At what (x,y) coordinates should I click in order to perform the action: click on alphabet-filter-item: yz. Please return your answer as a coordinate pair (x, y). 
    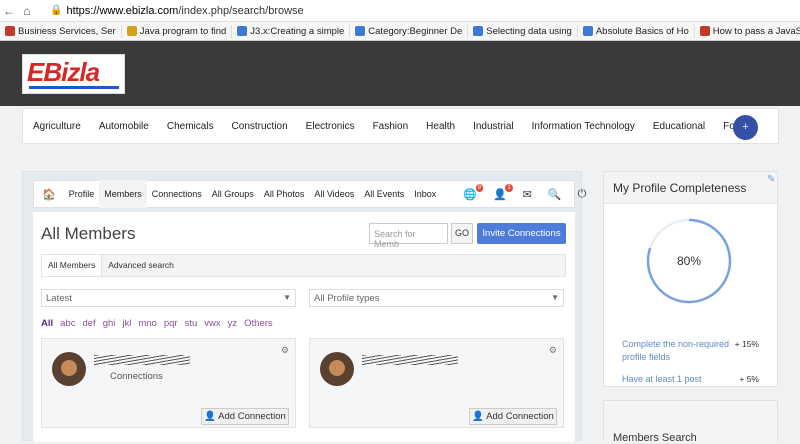
    Looking at the image, I should click on (233, 323).